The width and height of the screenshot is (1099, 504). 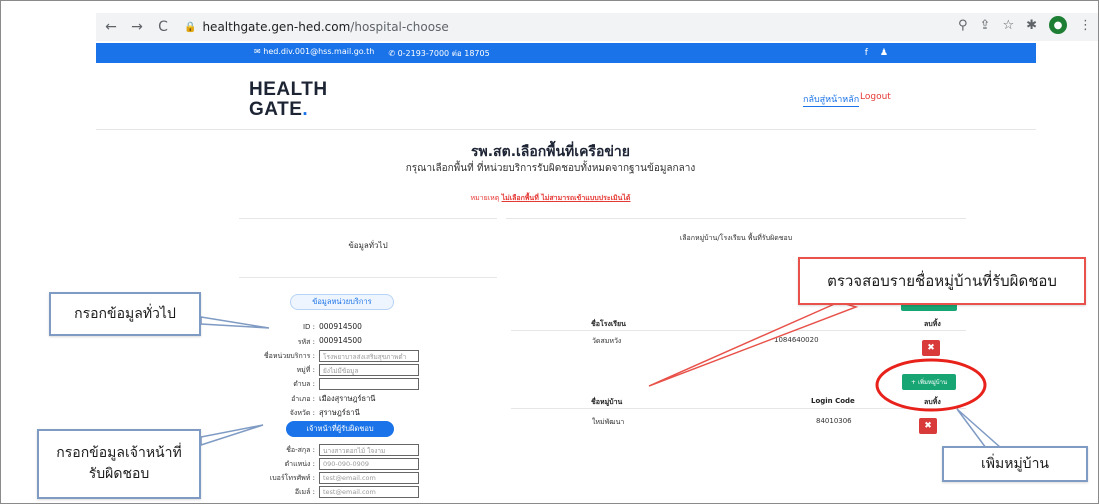 What do you see at coordinates (1008, 25) in the screenshot?
I see `bookmark-star-icon: ☆` at bounding box center [1008, 25].